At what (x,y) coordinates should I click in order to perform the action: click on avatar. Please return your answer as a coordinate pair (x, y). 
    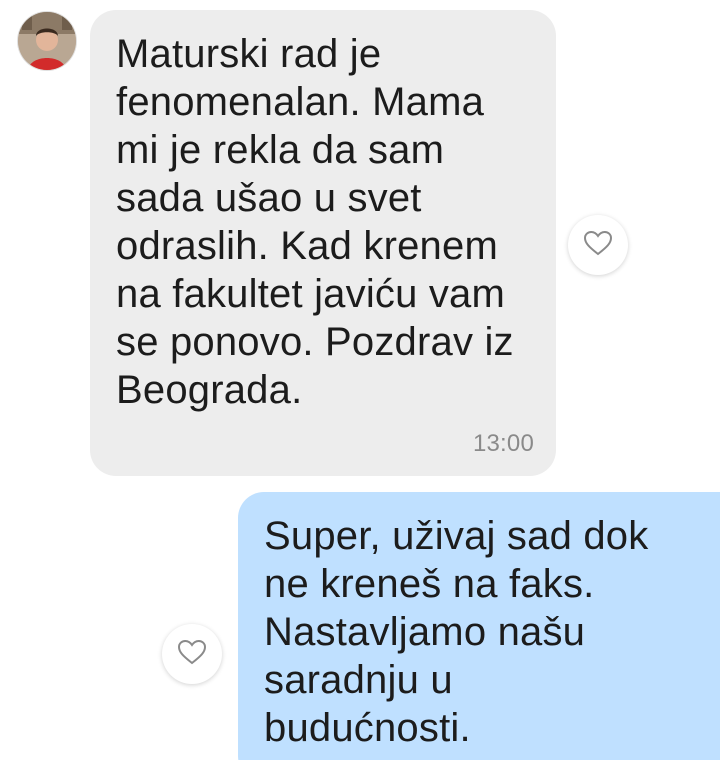
    Looking at the image, I should click on (47, 41).